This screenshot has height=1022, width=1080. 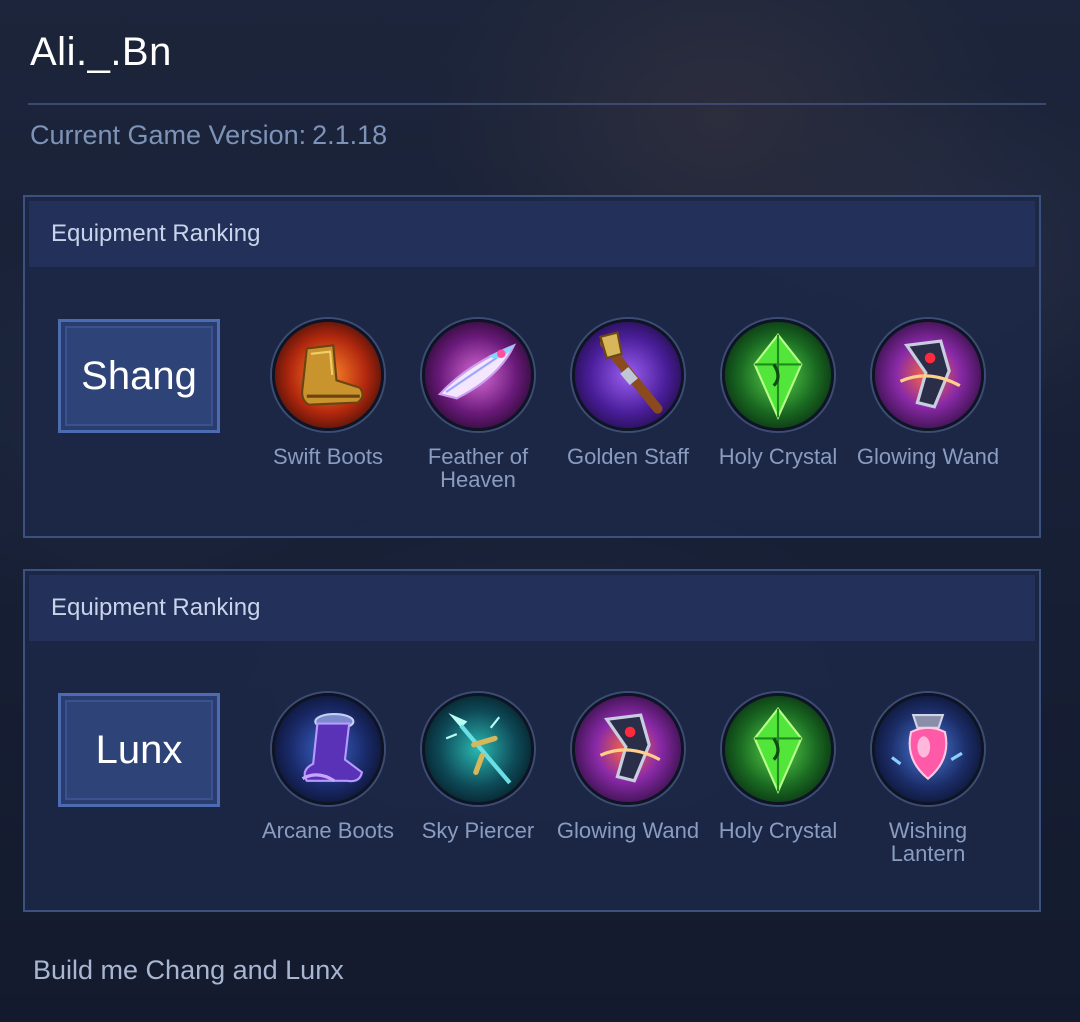 I want to click on item-slot: Wishing Lantern, so click(x=928, y=779).